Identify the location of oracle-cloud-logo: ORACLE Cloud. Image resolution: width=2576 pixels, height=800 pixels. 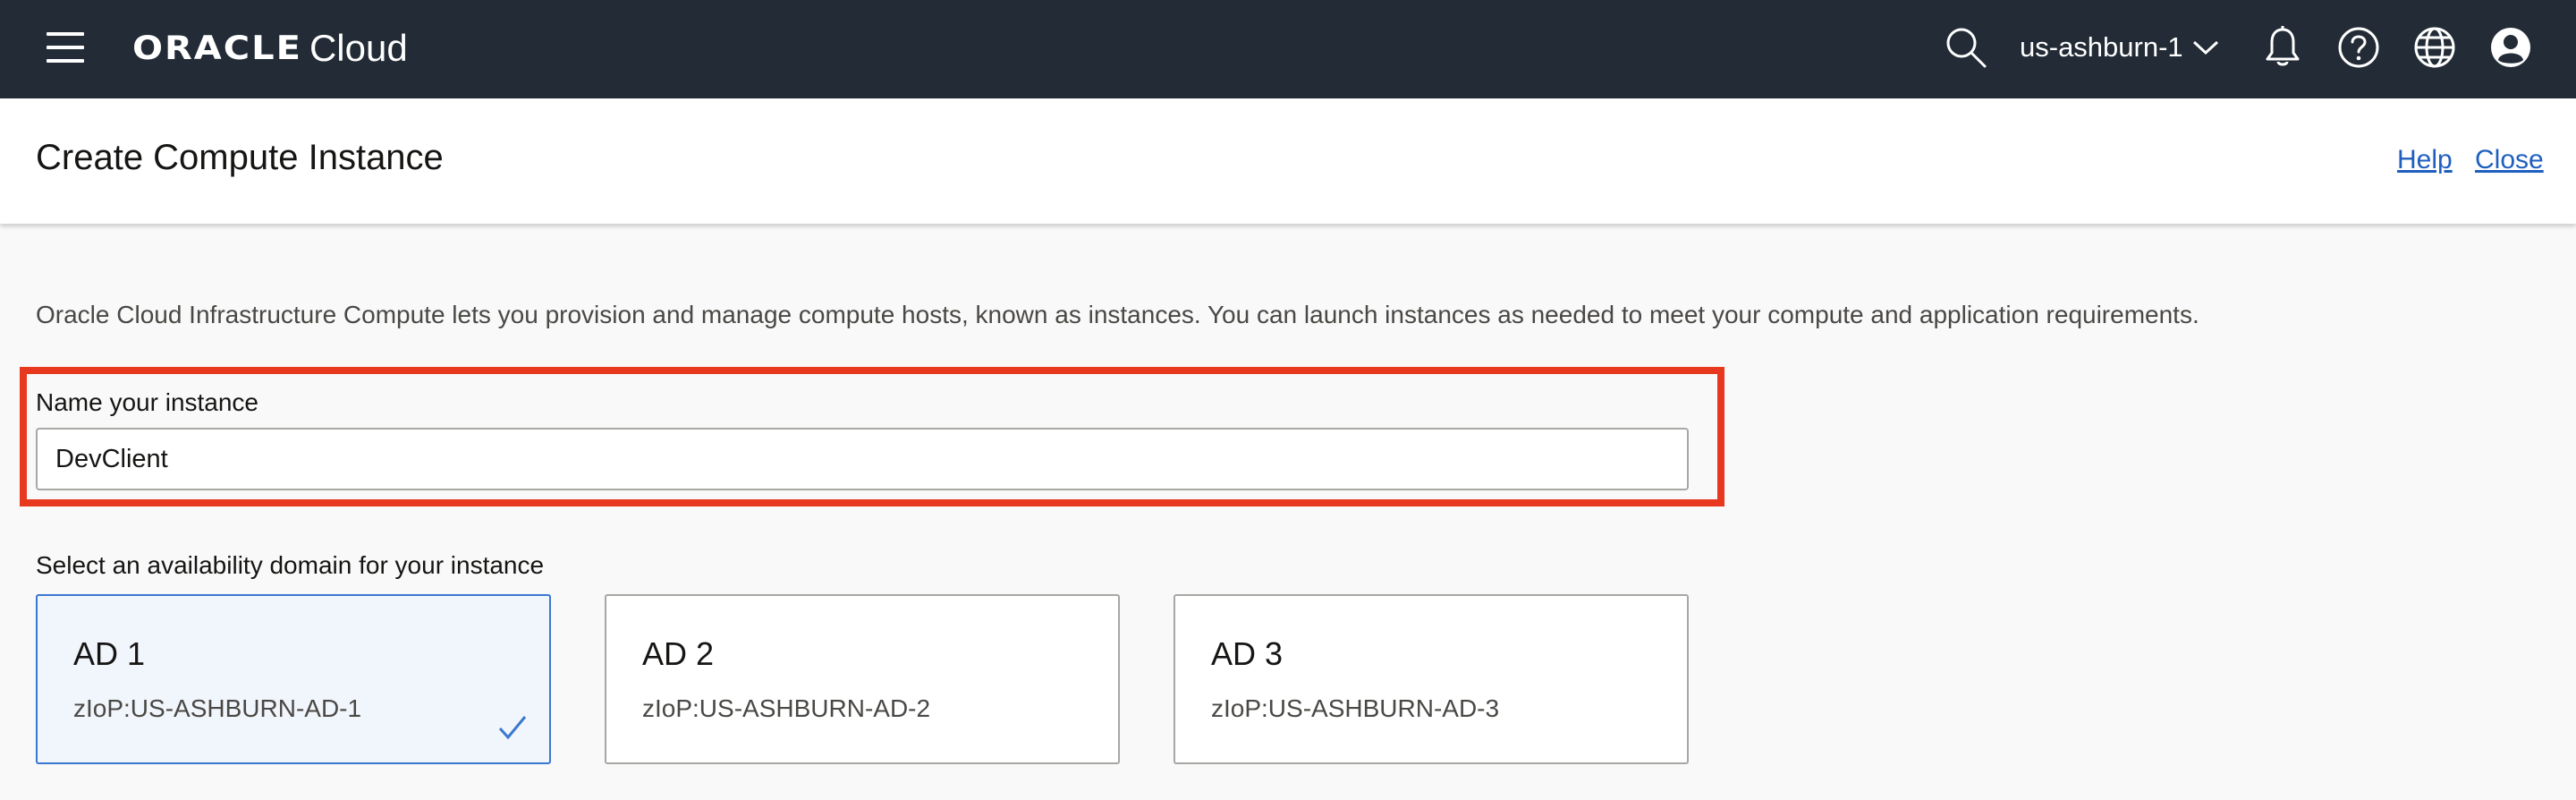
(270, 48).